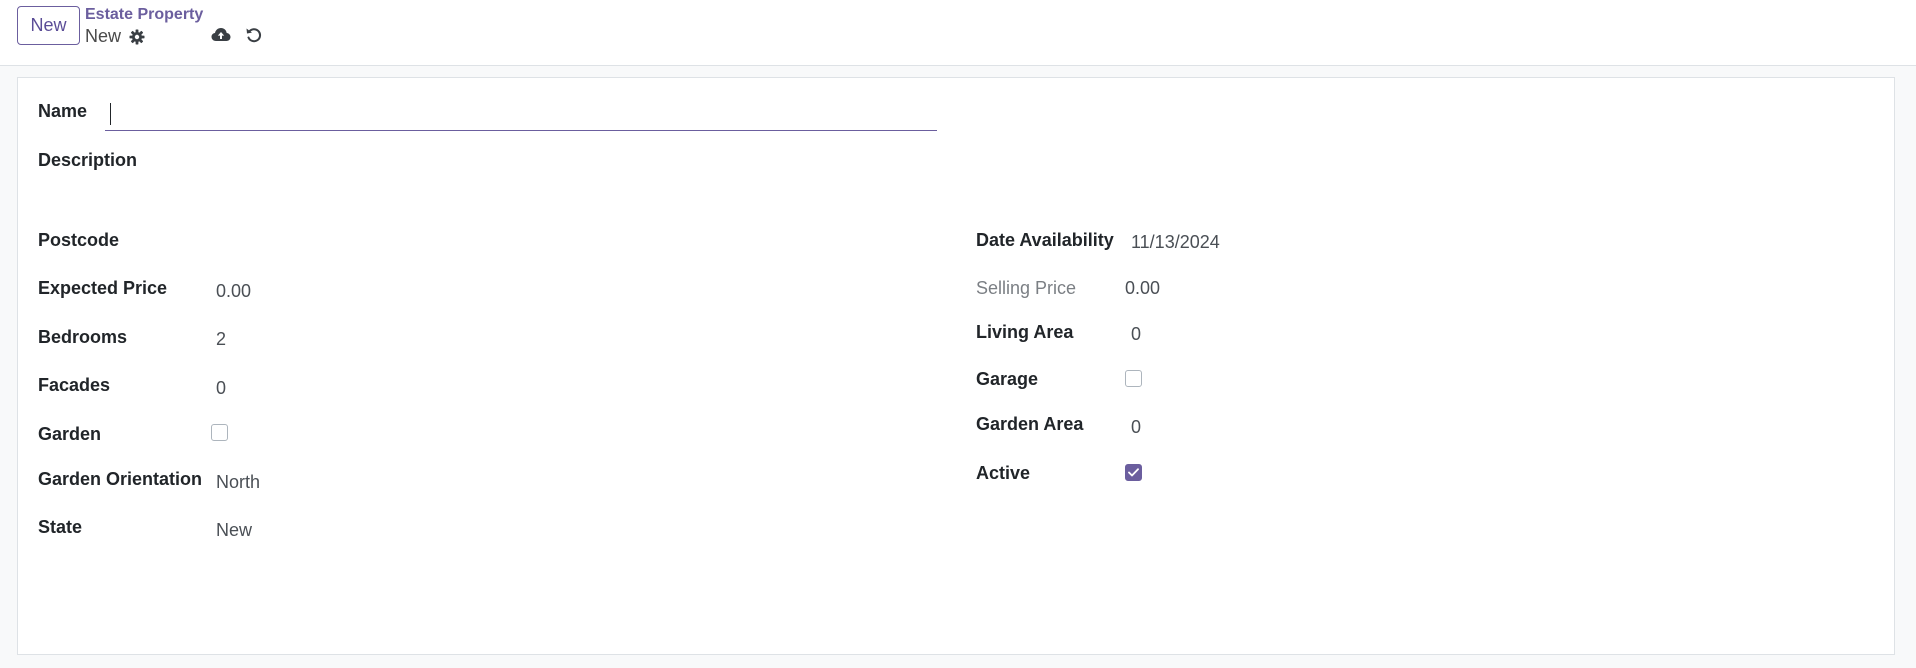 This screenshot has height=668, width=1916. I want to click on garden-orientation-label: Garden Orientation, so click(120, 479).